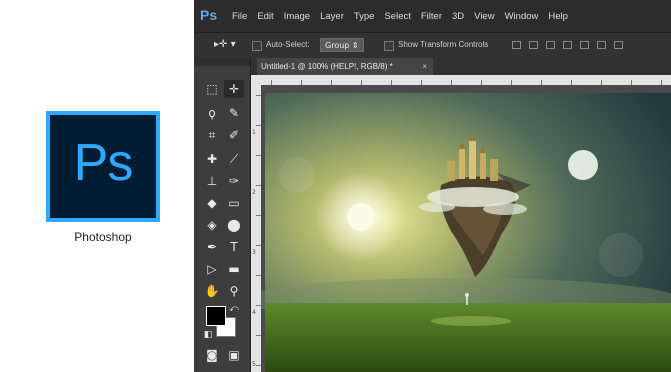  What do you see at coordinates (484, 16) in the screenshot?
I see `menu-view: View` at bounding box center [484, 16].